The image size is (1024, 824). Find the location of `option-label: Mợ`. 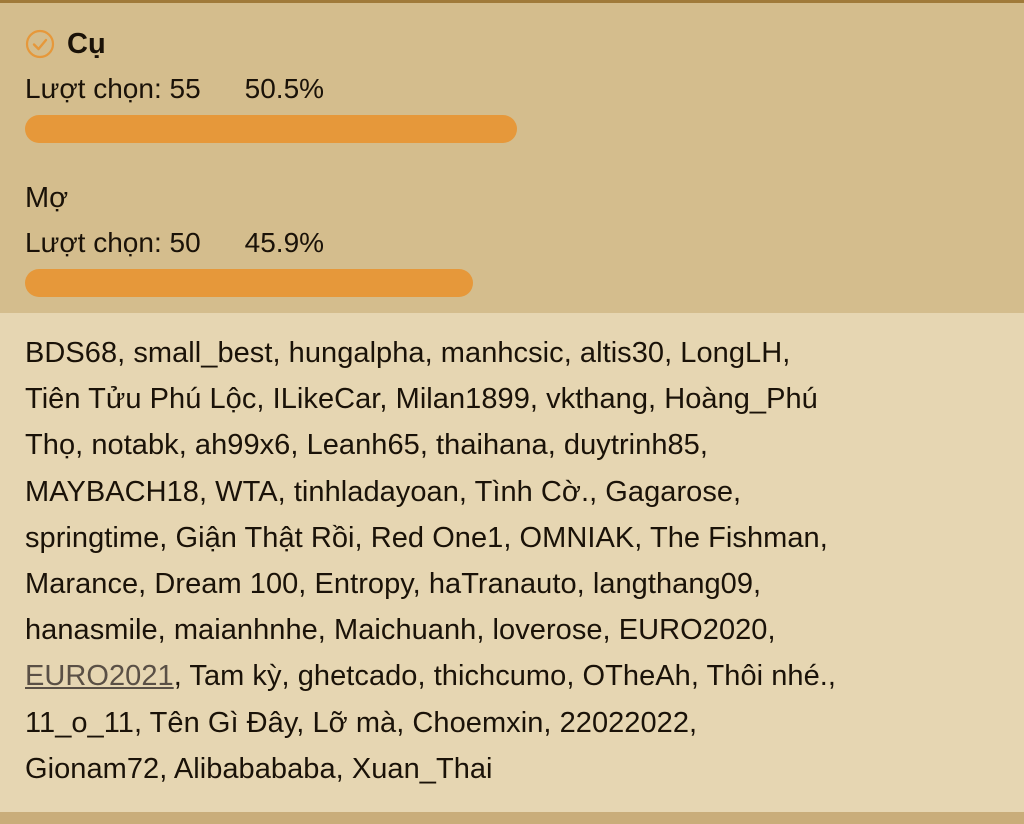

option-label: Mợ is located at coordinates (47, 197).